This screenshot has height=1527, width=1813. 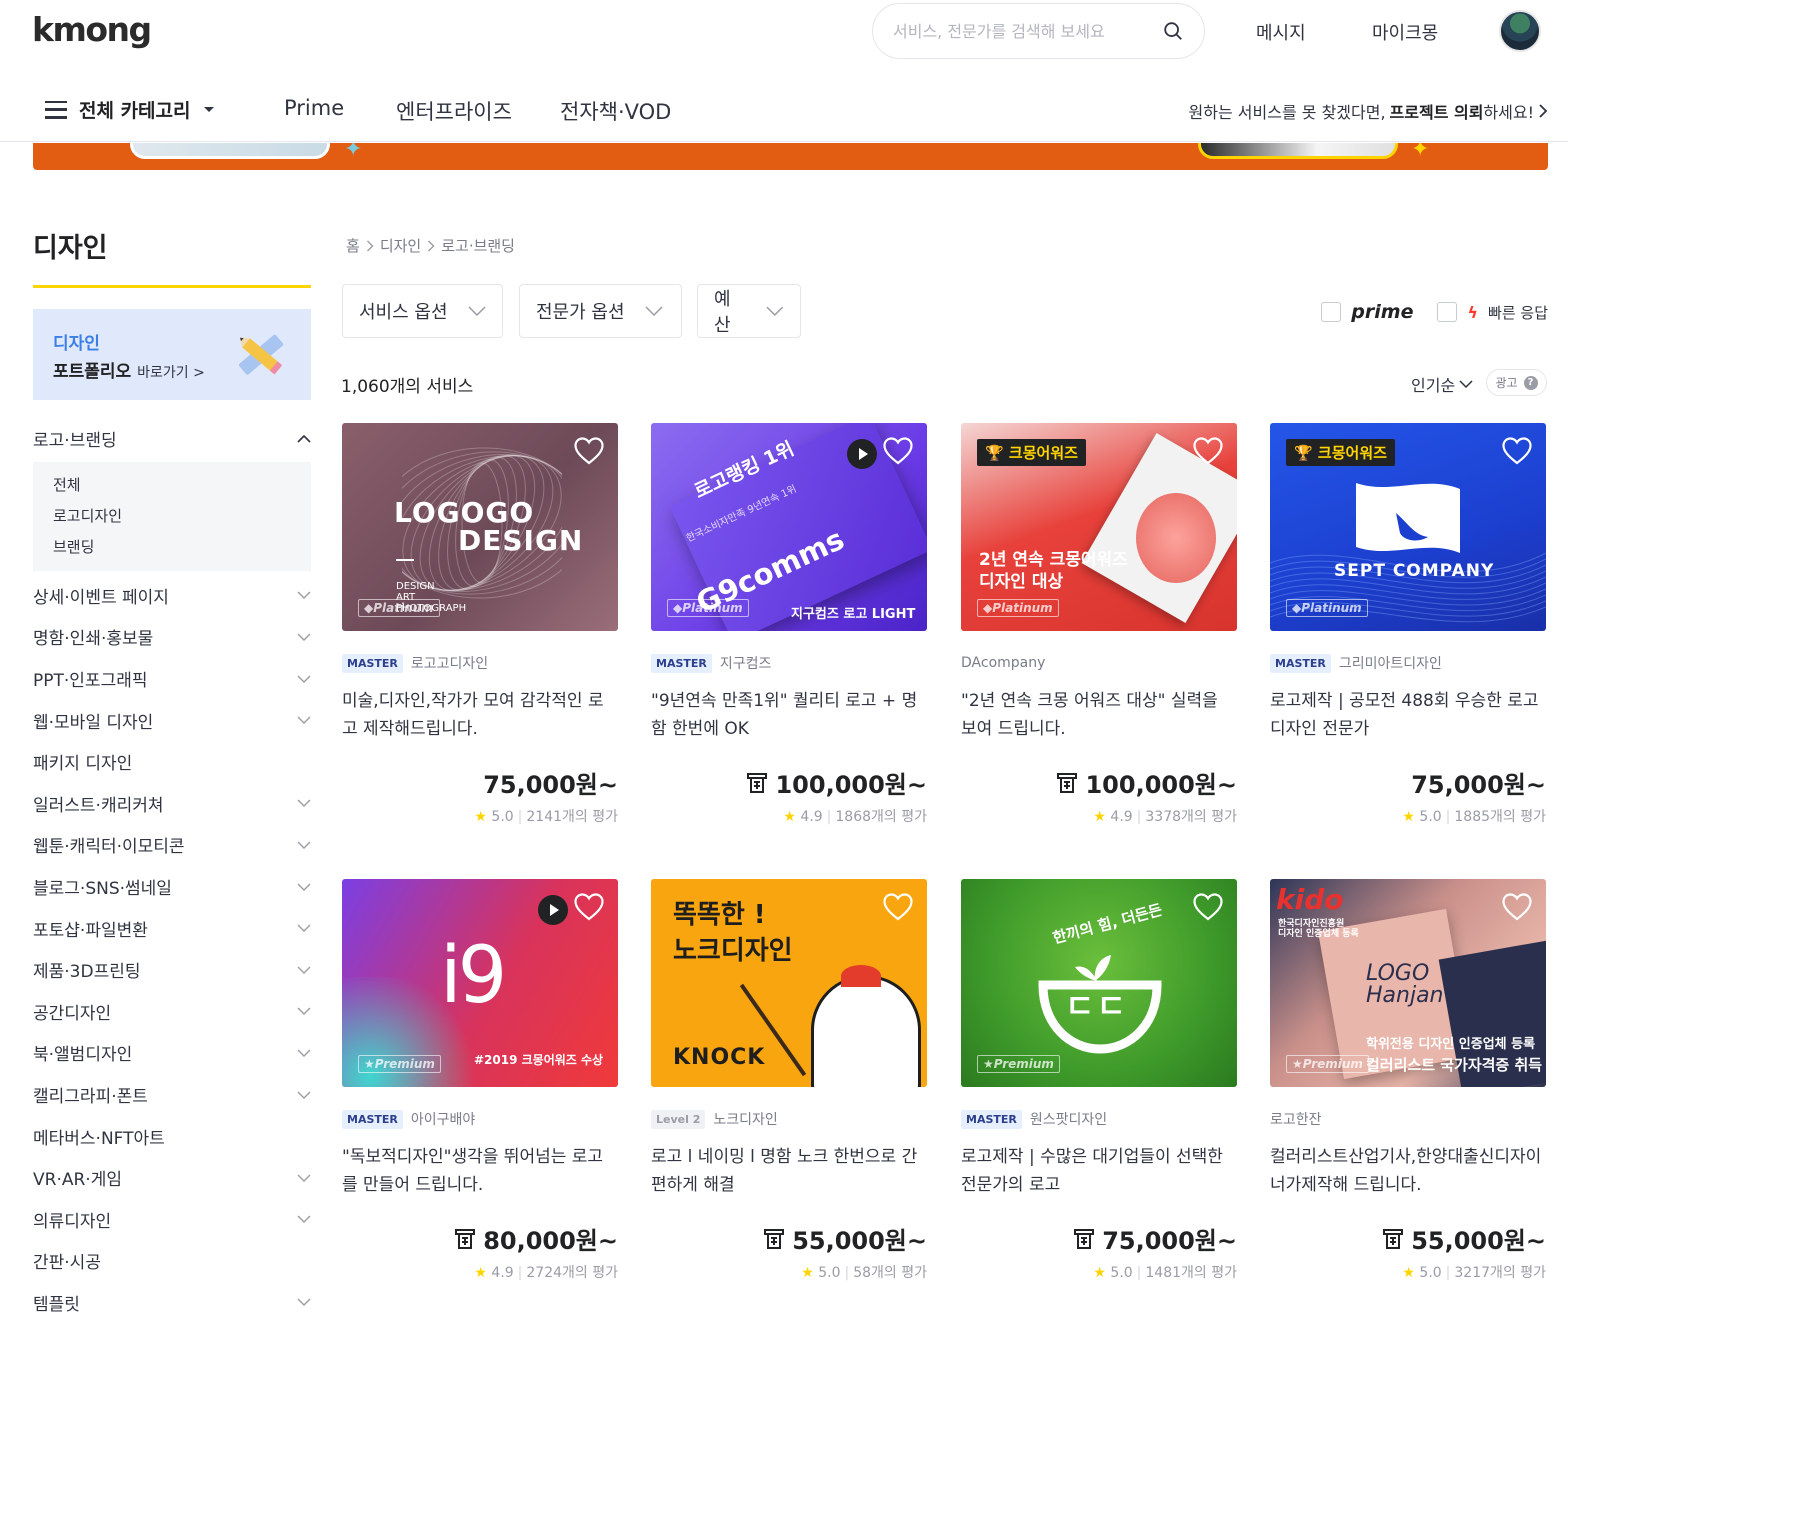 What do you see at coordinates (1067, 782) in the screenshot?
I see `payment-icon` at bounding box center [1067, 782].